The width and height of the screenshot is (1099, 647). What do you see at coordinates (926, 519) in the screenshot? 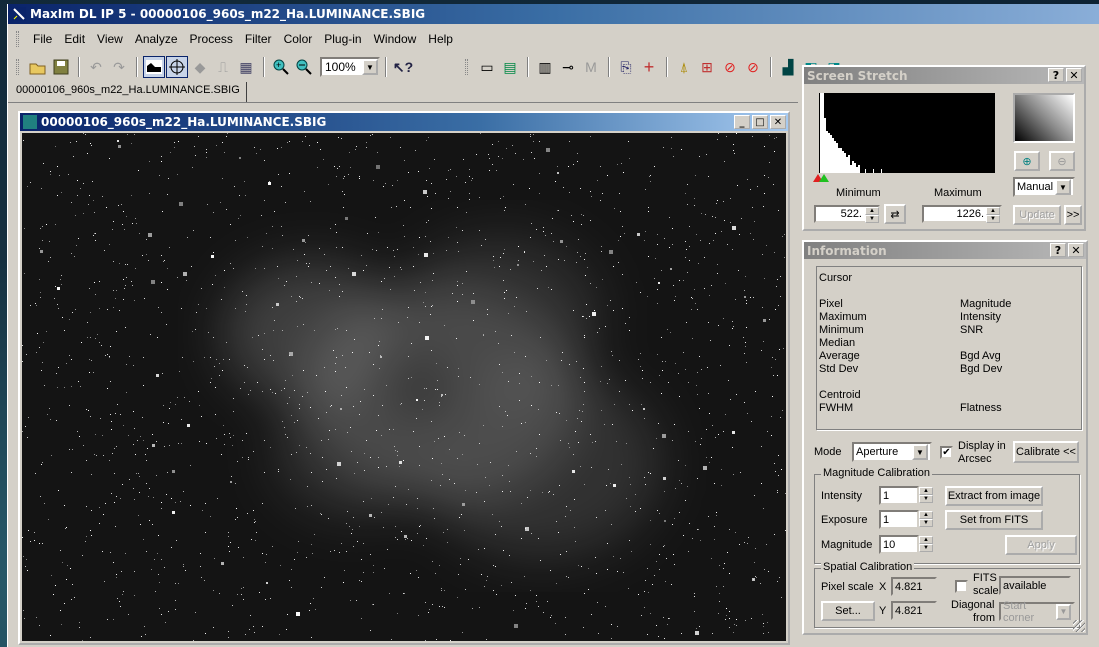
I see `exposure-spinner: ▲ ▼` at bounding box center [926, 519].